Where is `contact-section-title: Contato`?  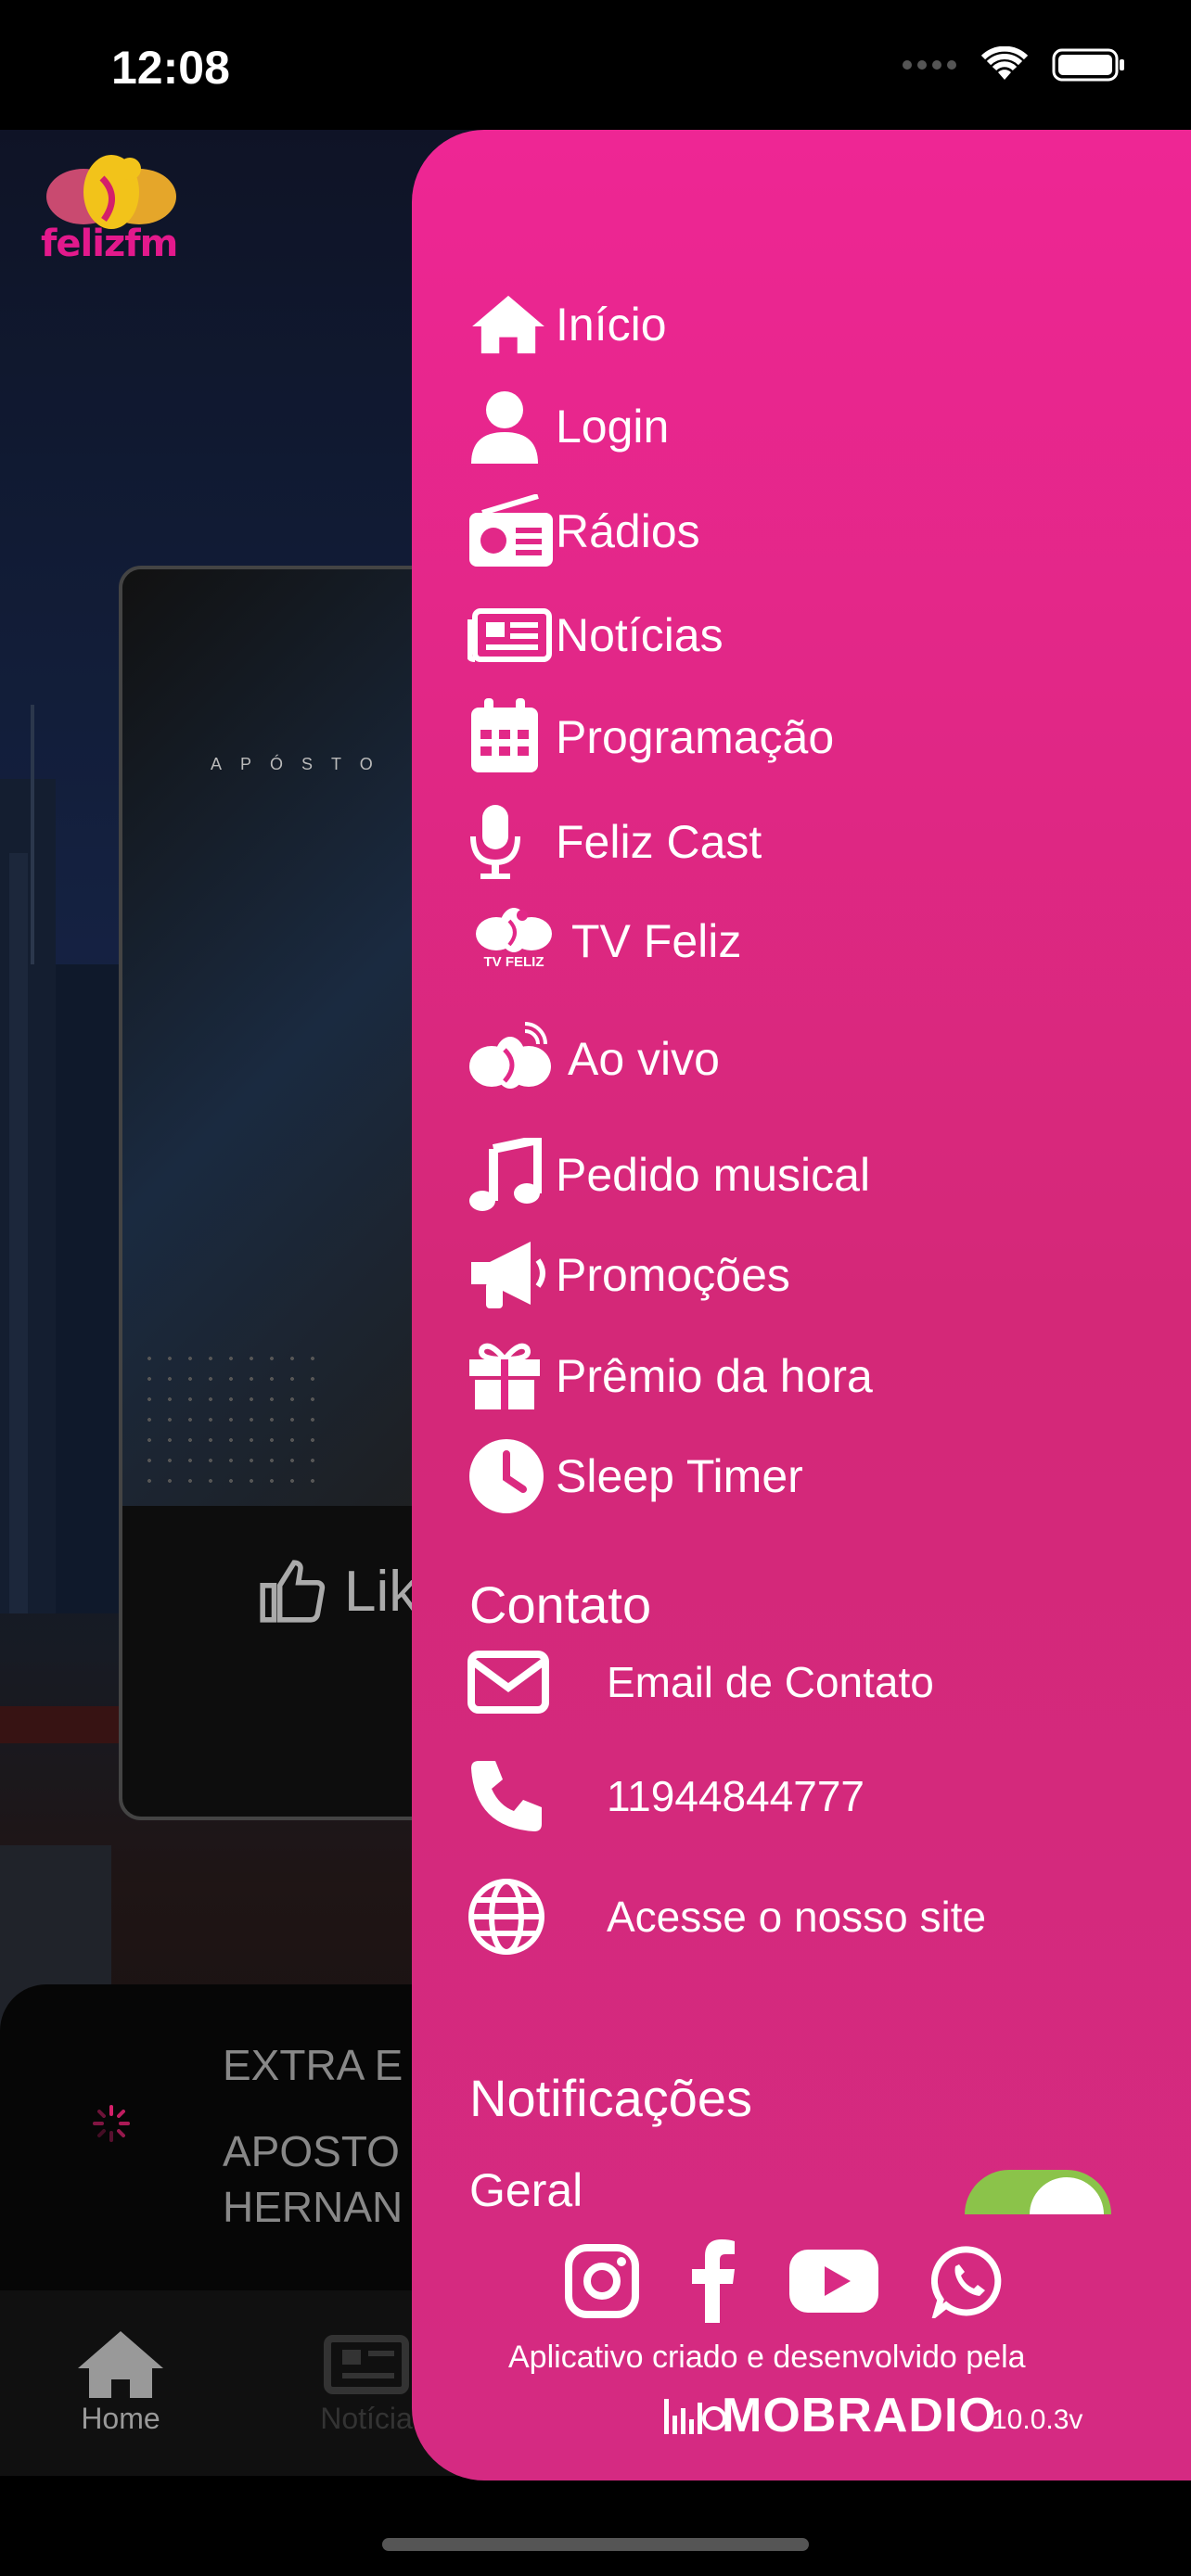
contact-section-title: Contato is located at coordinates (560, 1605).